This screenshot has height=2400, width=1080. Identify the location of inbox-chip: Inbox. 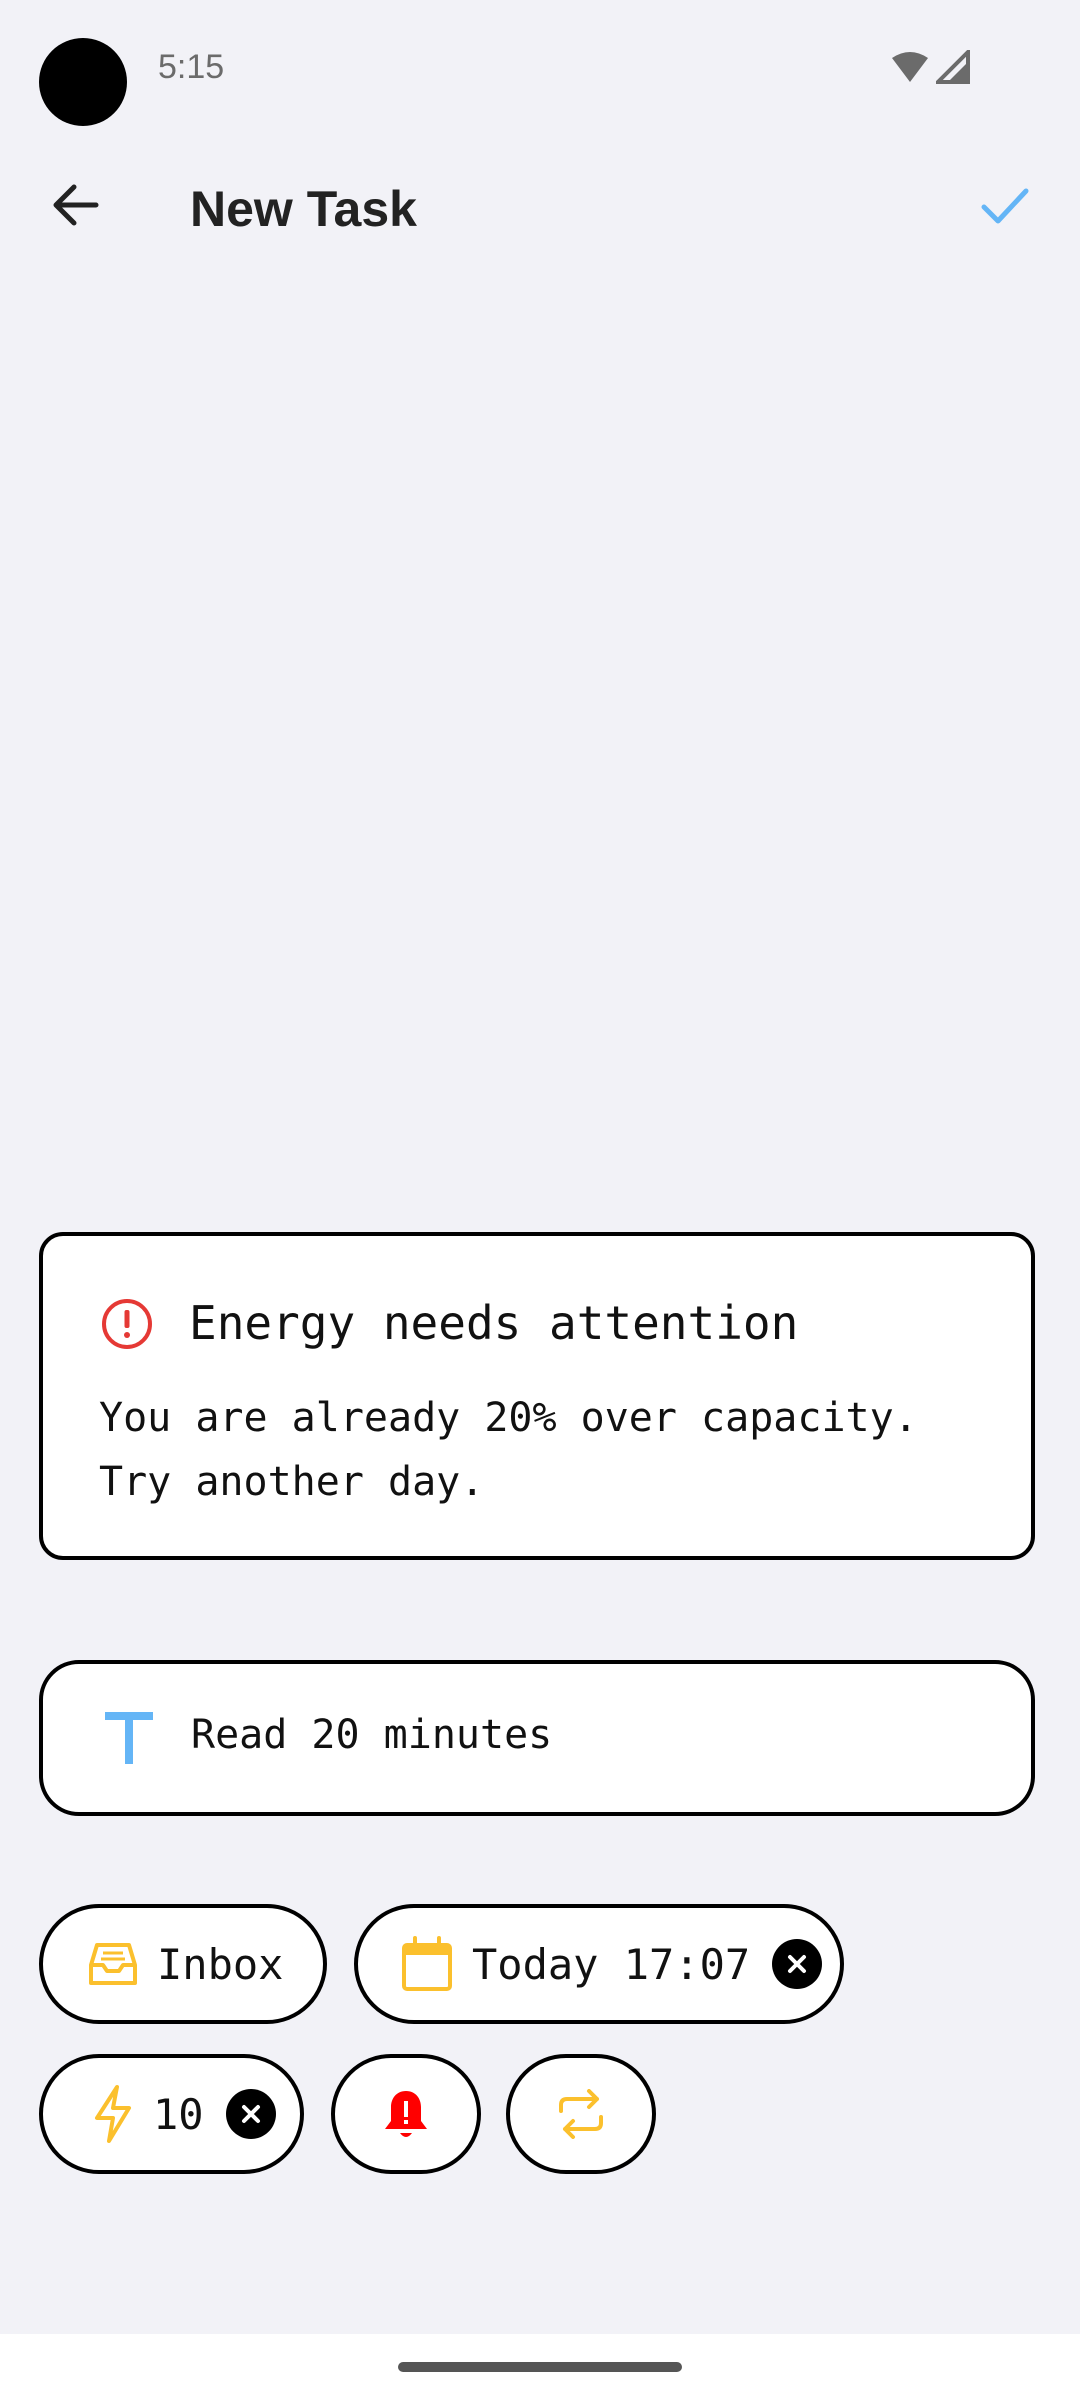
(183, 1964).